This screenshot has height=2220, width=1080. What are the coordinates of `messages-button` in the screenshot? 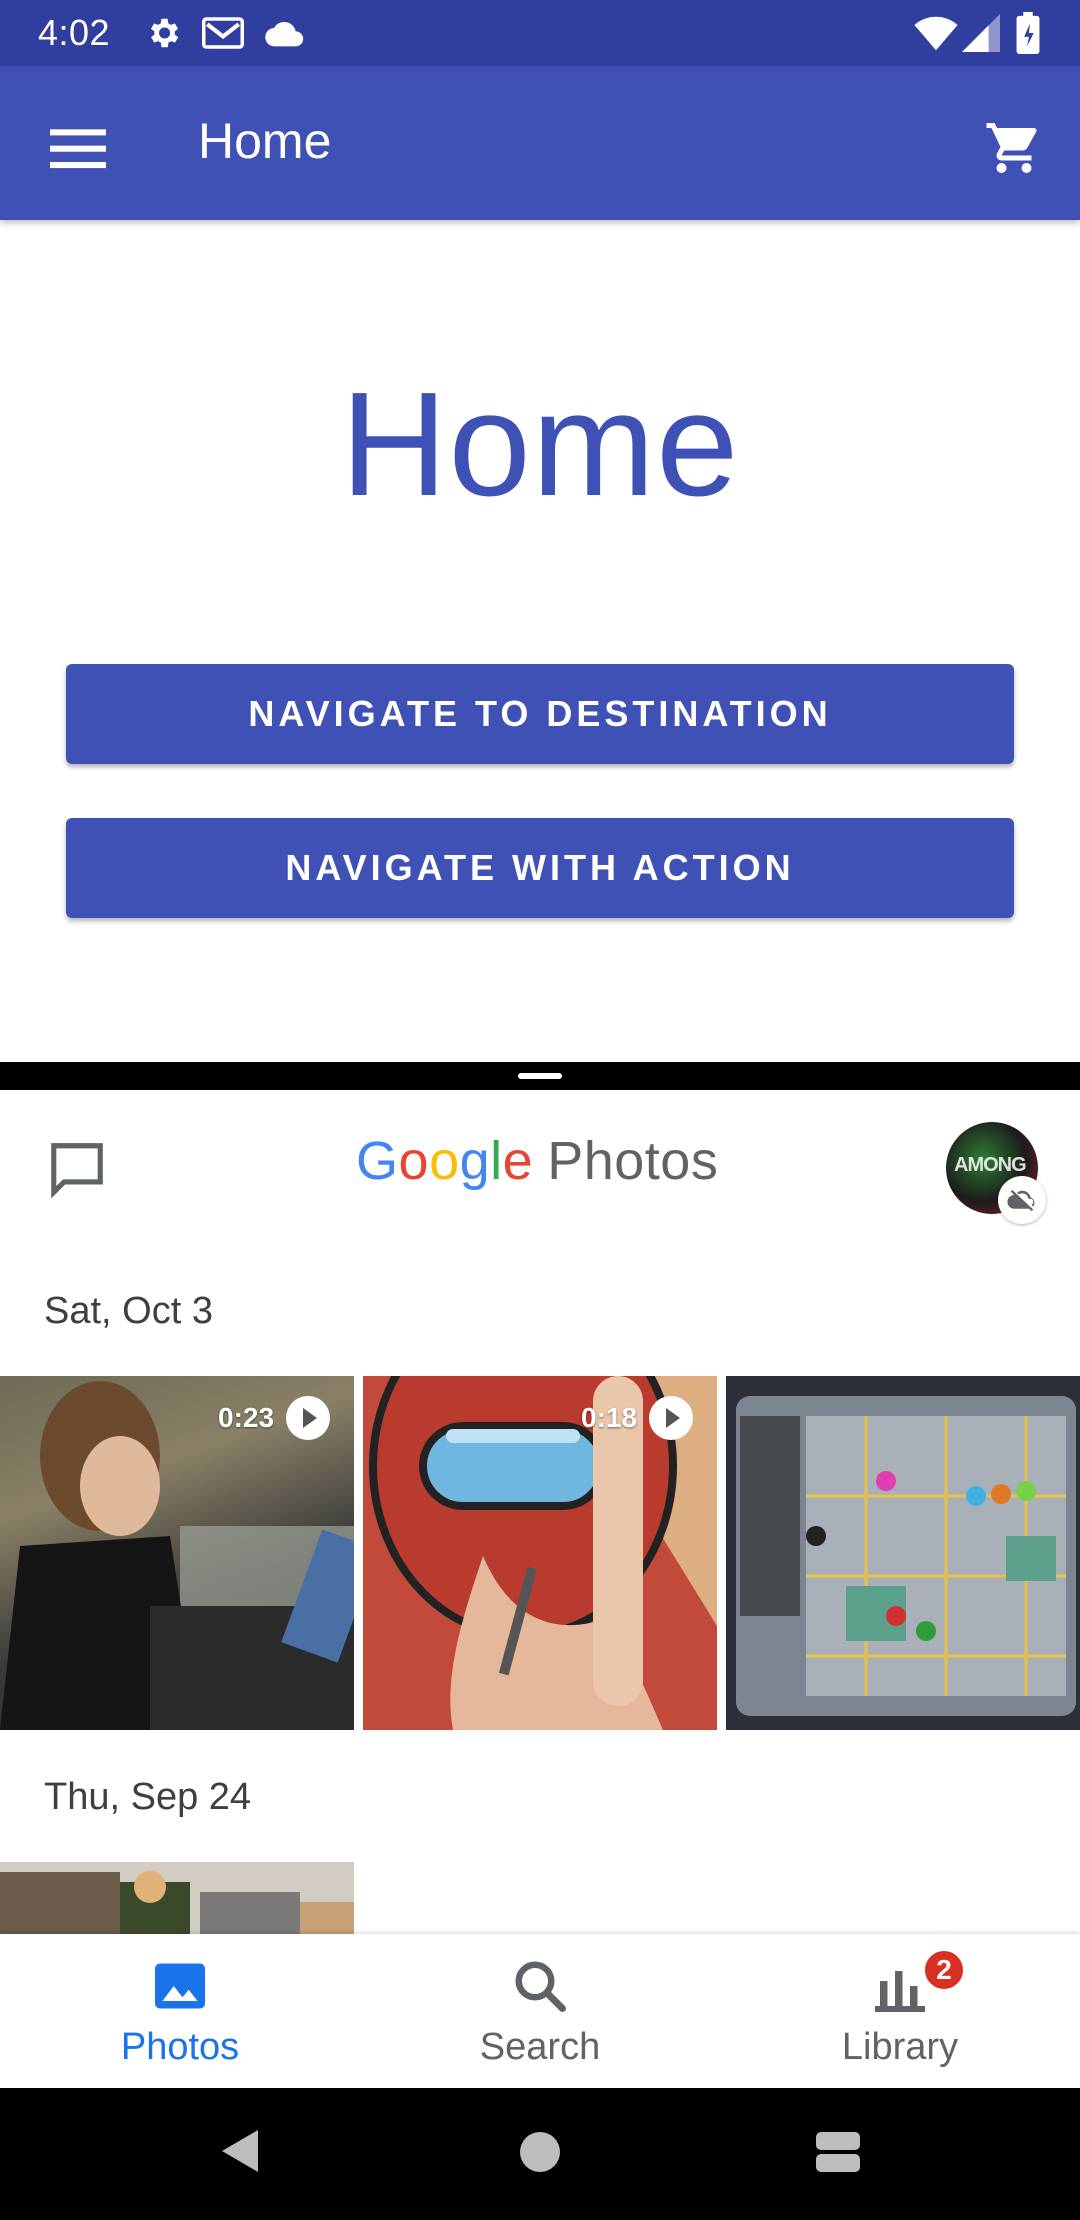 It's located at (78, 1170).